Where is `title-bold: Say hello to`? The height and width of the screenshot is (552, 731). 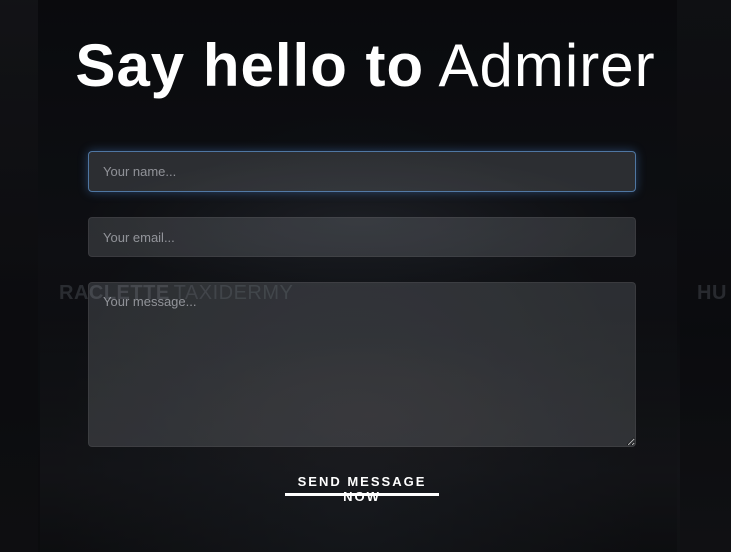 title-bold: Say hello to is located at coordinates (250, 65).